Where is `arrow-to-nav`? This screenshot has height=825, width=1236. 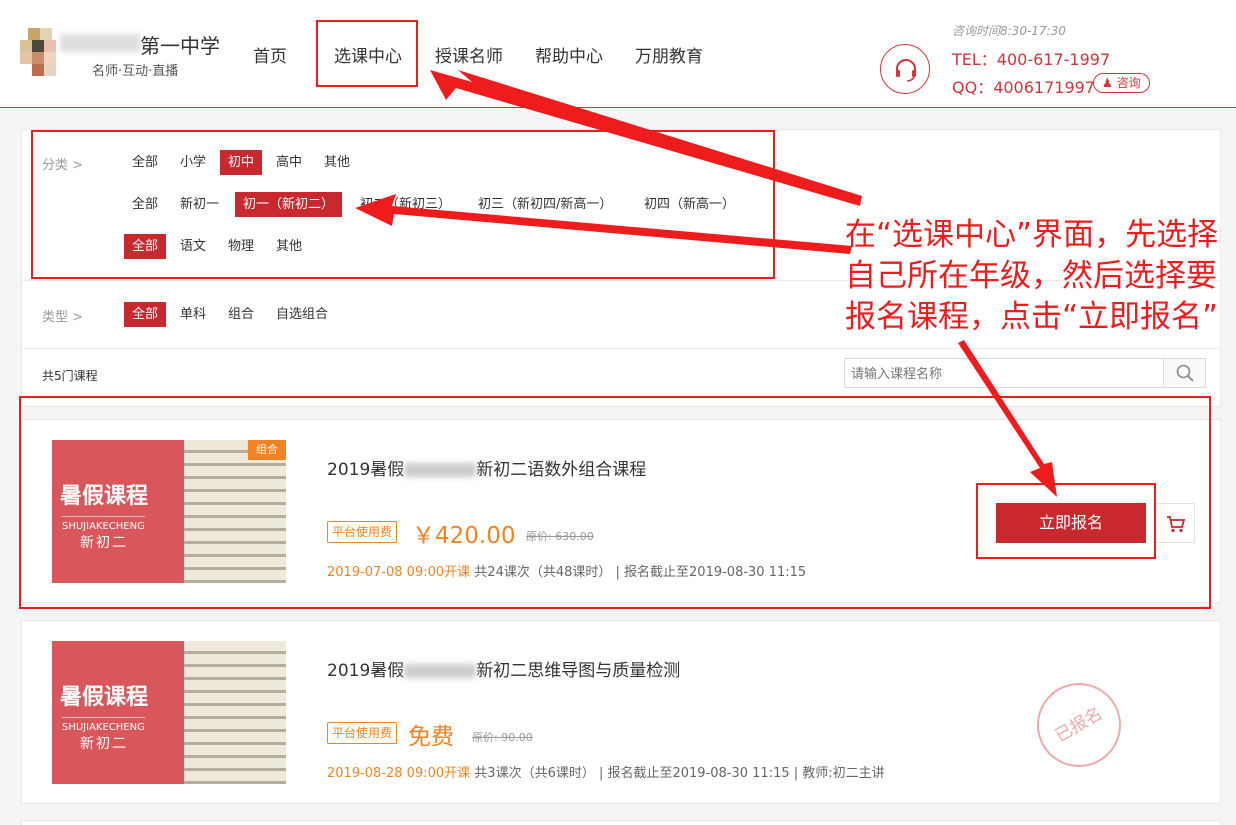
arrow-to-nav is located at coordinates (646, 138).